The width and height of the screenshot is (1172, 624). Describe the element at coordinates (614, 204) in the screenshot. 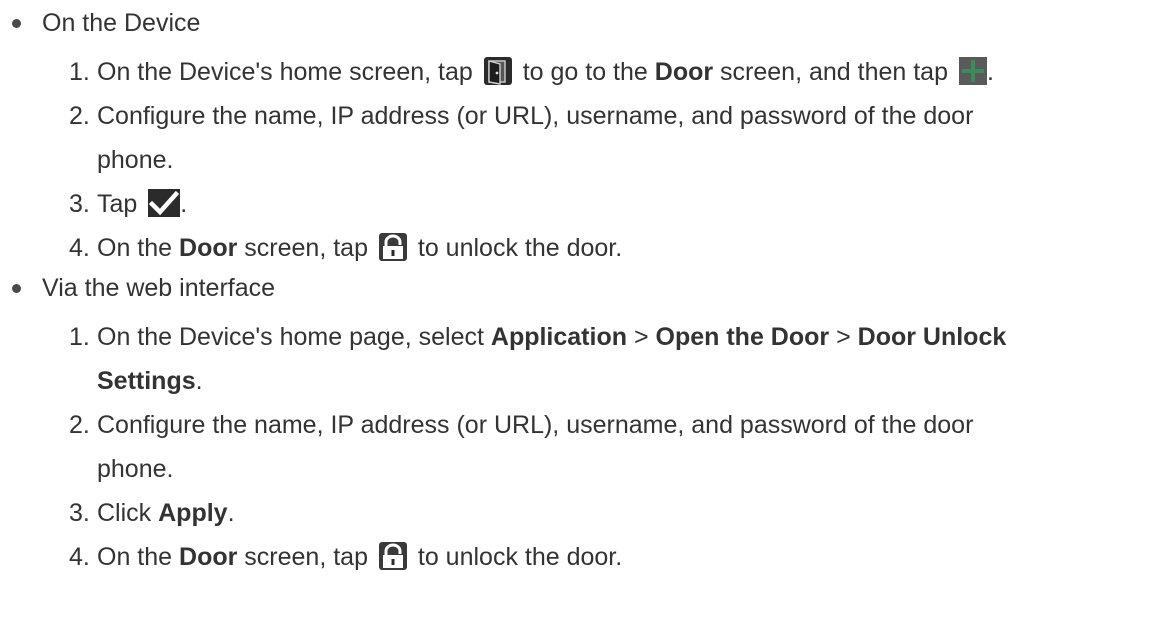

I see `list-item: 3. Tap .` at that location.